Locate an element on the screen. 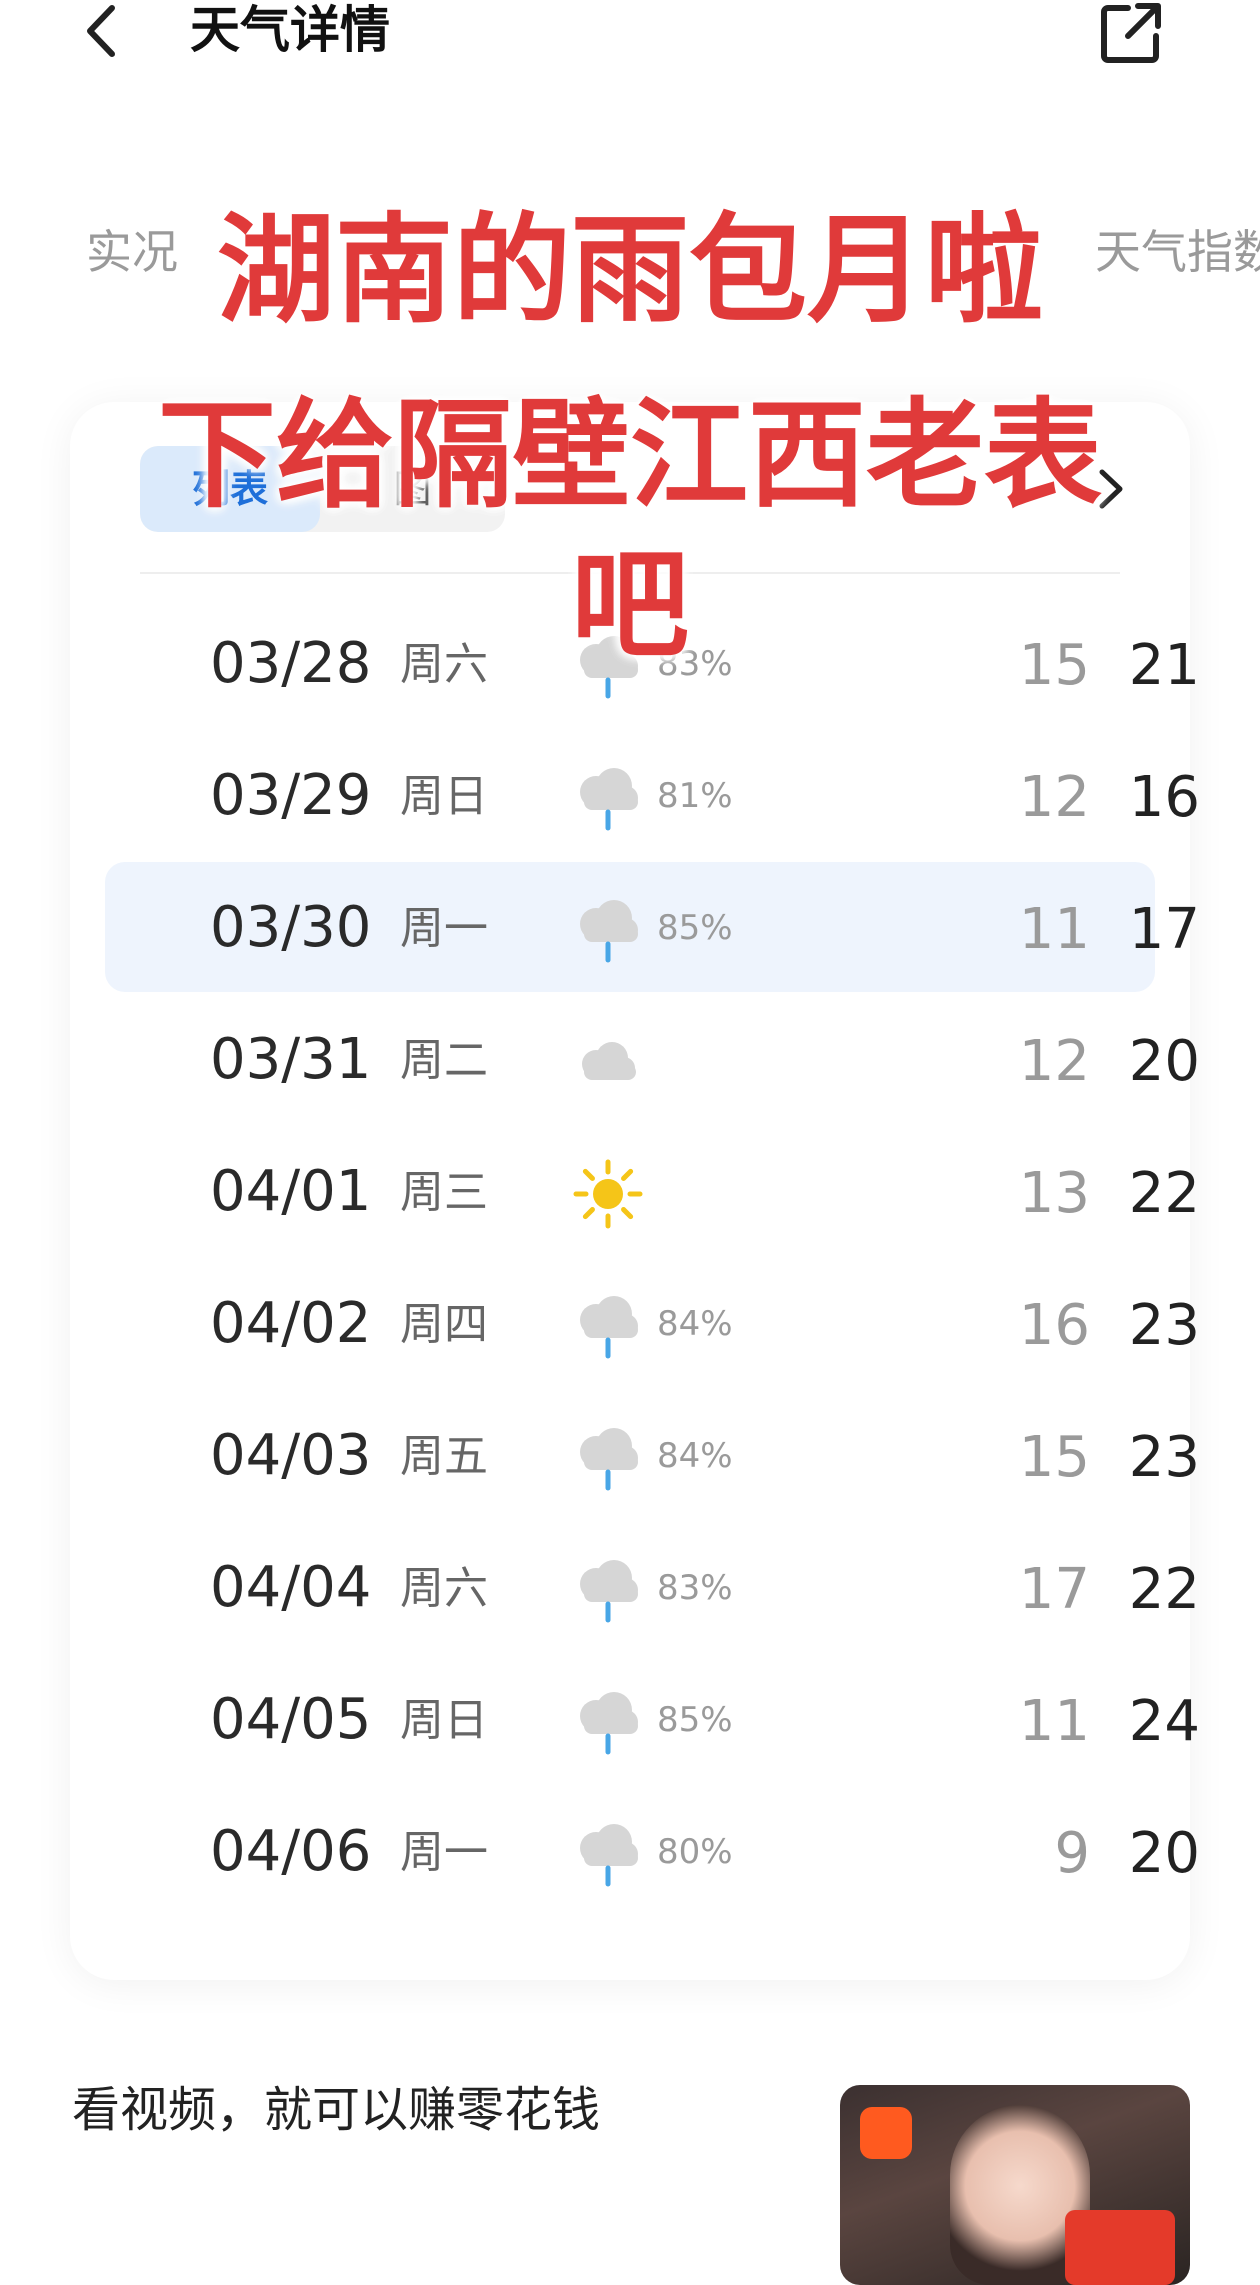  low-temp: 15 is located at coordinates (1054, 1457).